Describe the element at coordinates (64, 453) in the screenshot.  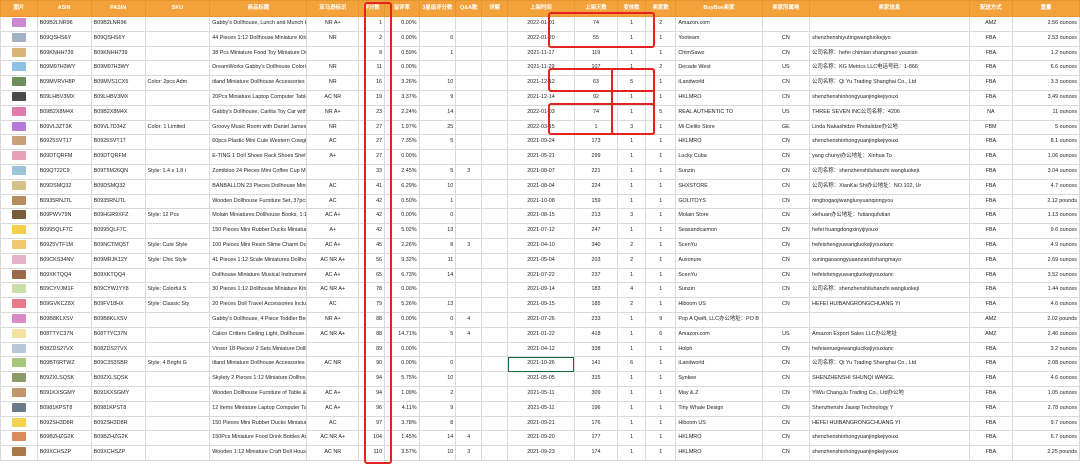
I see `cell-asin: B09XCHSZP` at that location.